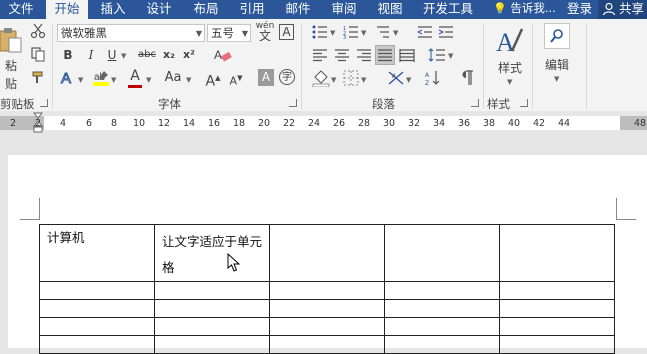  What do you see at coordinates (223, 55) in the screenshot?
I see `clear-format-icon: A` at bounding box center [223, 55].